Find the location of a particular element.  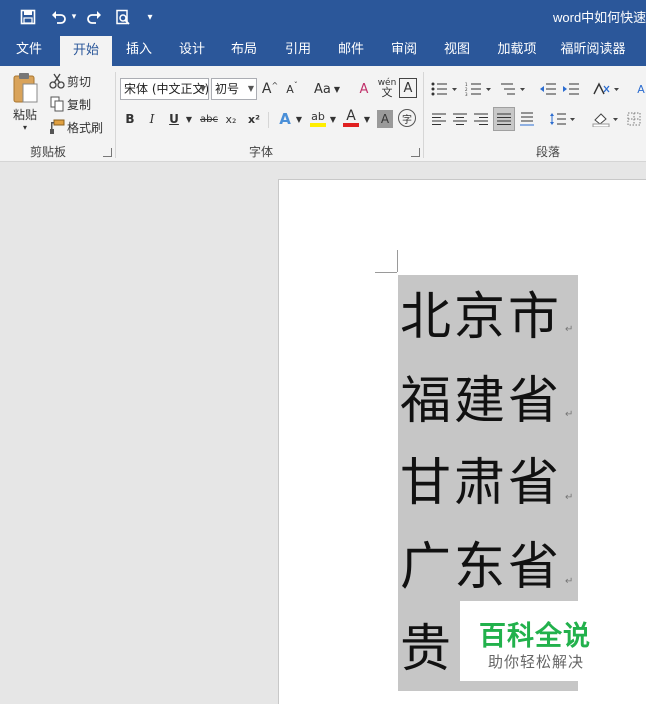

document-line: 福建省 is located at coordinates (481, 402).